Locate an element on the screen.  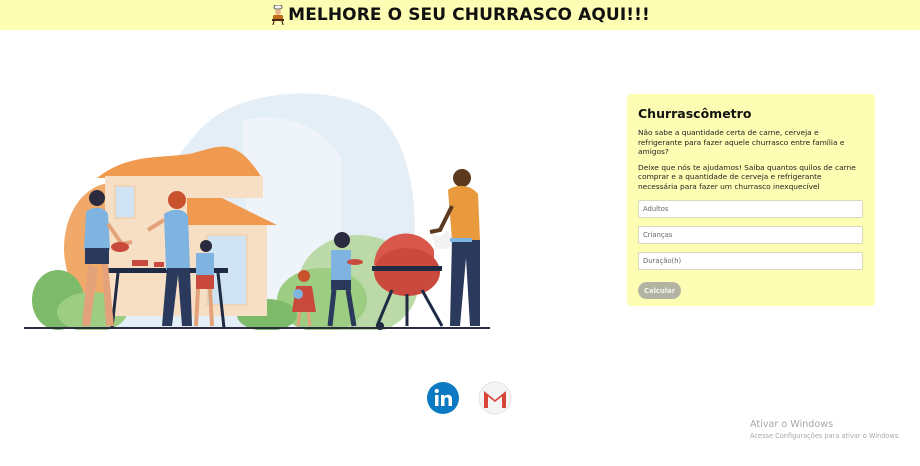
linkedin-link is located at coordinates (443, 398).